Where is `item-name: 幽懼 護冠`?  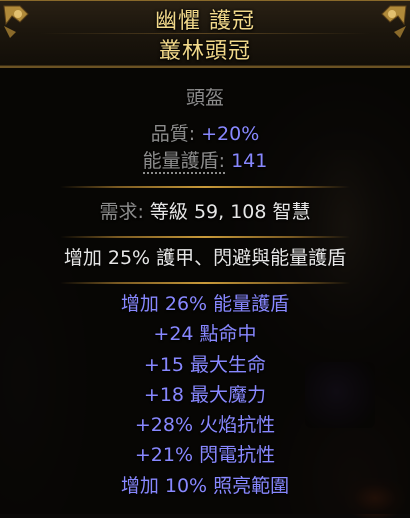
item-name: 幽懼 護冠 is located at coordinates (205, 21).